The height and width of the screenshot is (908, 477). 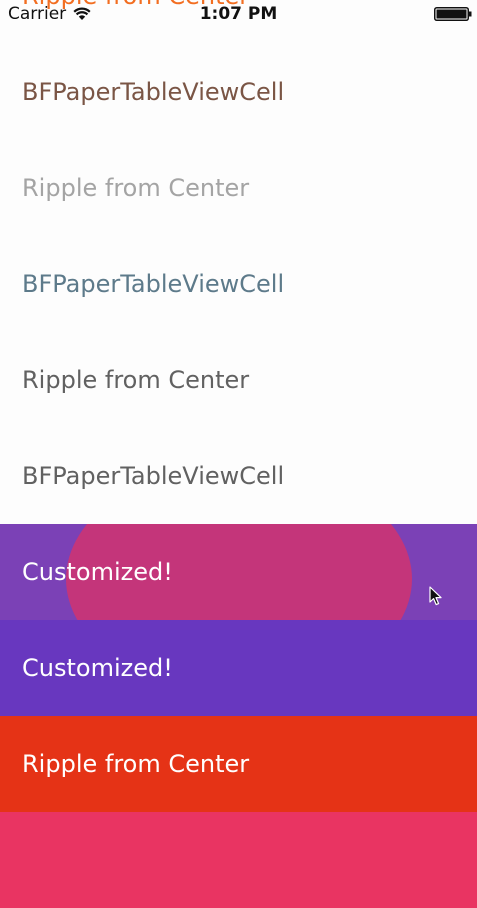 What do you see at coordinates (453, 14) in the screenshot?
I see `battery-icon` at bounding box center [453, 14].